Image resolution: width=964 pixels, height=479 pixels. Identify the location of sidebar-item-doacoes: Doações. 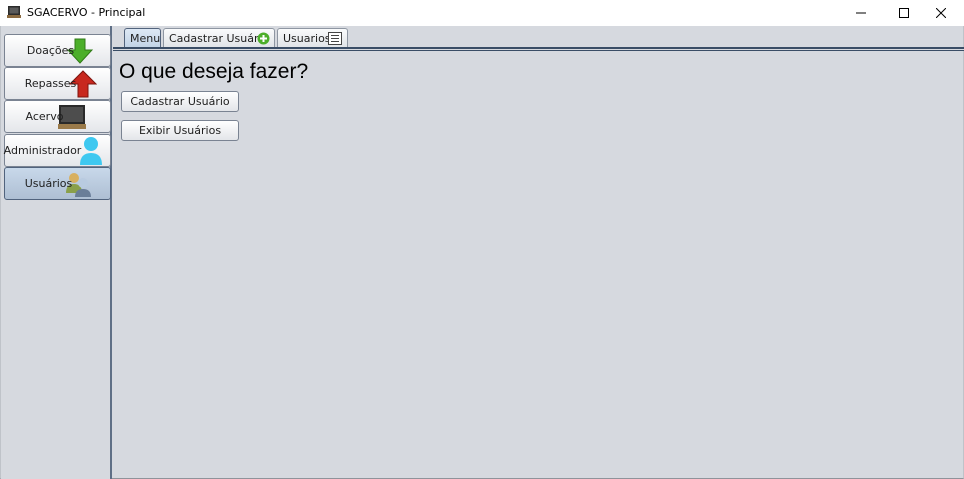
(57, 50).